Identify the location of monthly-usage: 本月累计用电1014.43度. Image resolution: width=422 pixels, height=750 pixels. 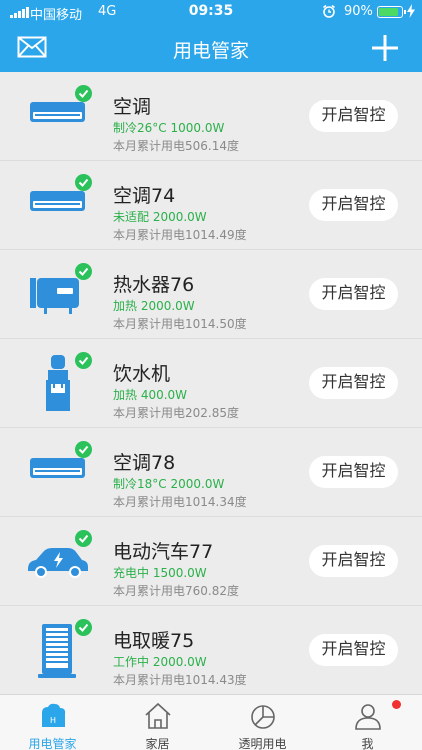
(180, 680).